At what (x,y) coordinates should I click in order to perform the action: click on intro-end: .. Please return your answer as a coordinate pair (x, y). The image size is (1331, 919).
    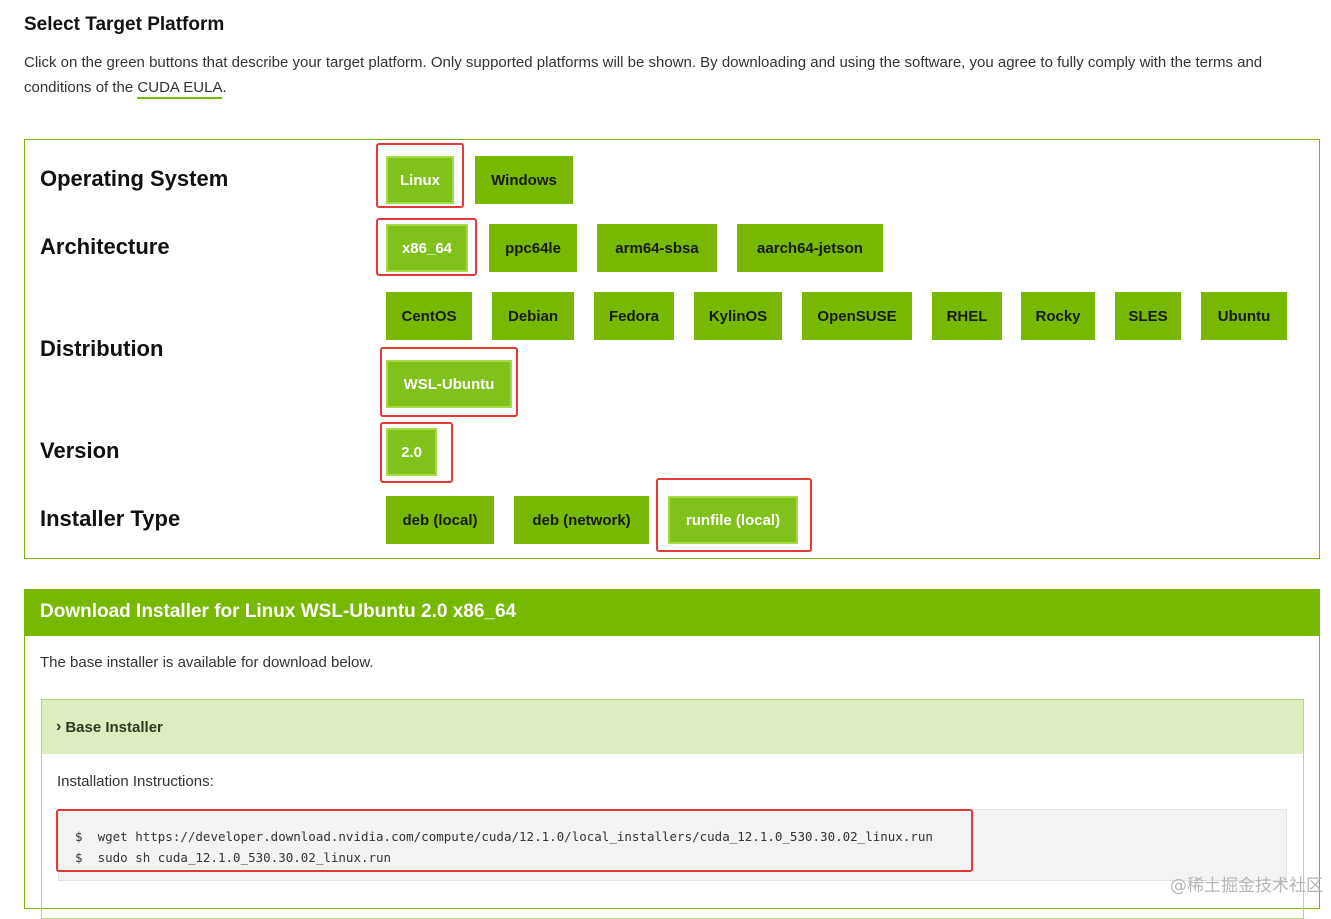
    Looking at the image, I should click on (224, 87).